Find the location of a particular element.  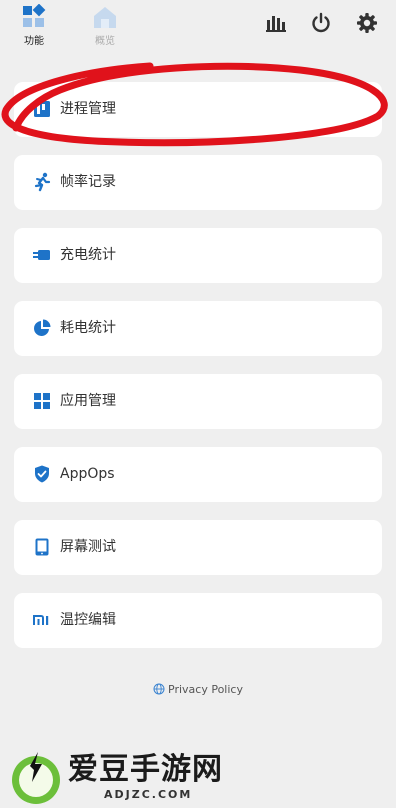

privacy-policy-link: Privacy Policy is located at coordinates (198, 689).